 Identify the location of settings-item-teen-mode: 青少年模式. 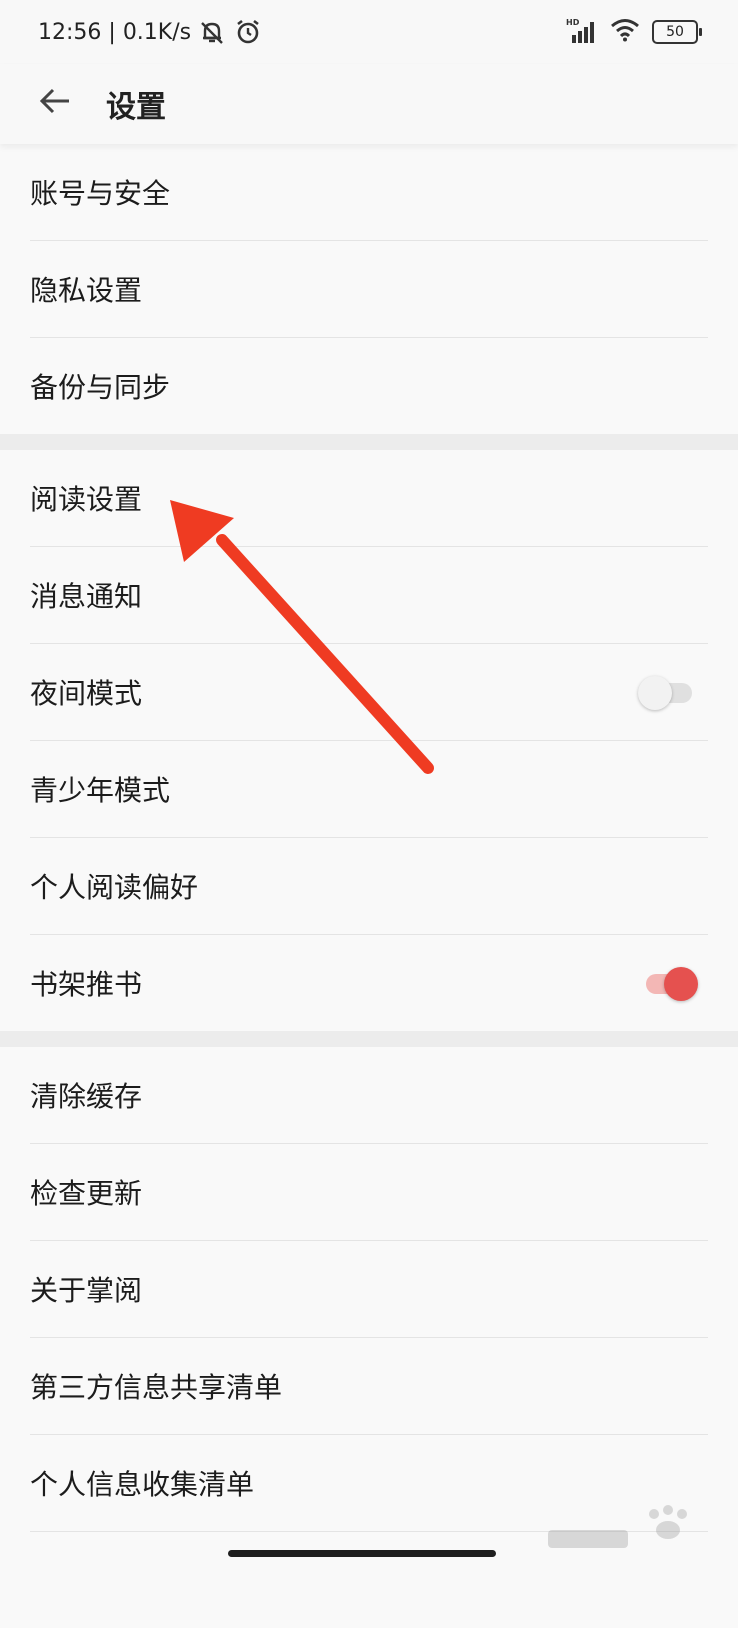
(369, 789).